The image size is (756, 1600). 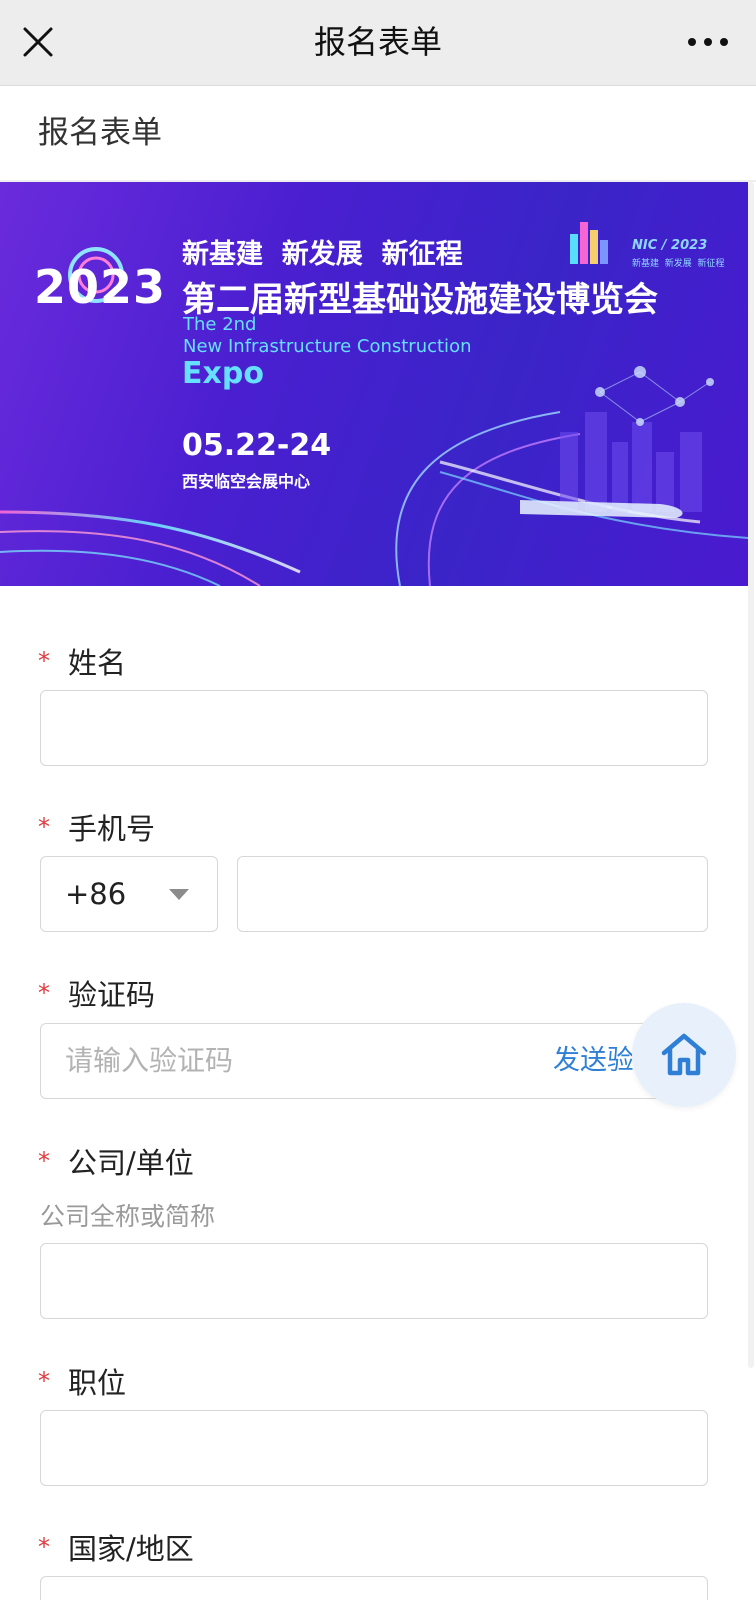 I want to click on region-label-text: 国家/地区, so click(x=131, y=1549).